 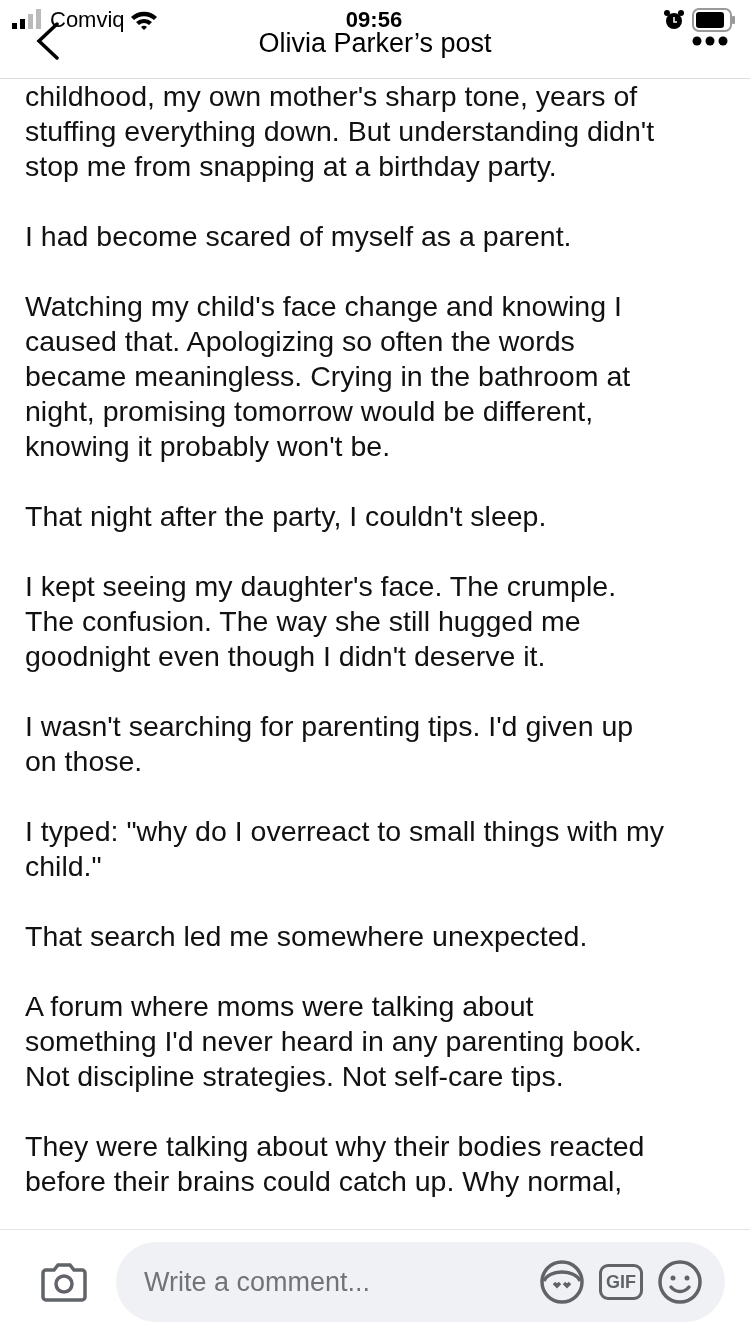 What do you see at coordinates (306, 936) in the screenshot?
I see `post-paragraph: That search led me somewhere unexpected.` at bounding box center [306, 936].